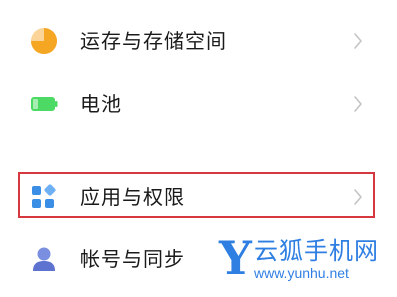 Image resolution: width=397 pixels, height=297 pixels. What do you see at coordinates (301, 273) in the screenshot?
I see `watermark-url: www.yunhu.net` at bounding box center [301, 273].